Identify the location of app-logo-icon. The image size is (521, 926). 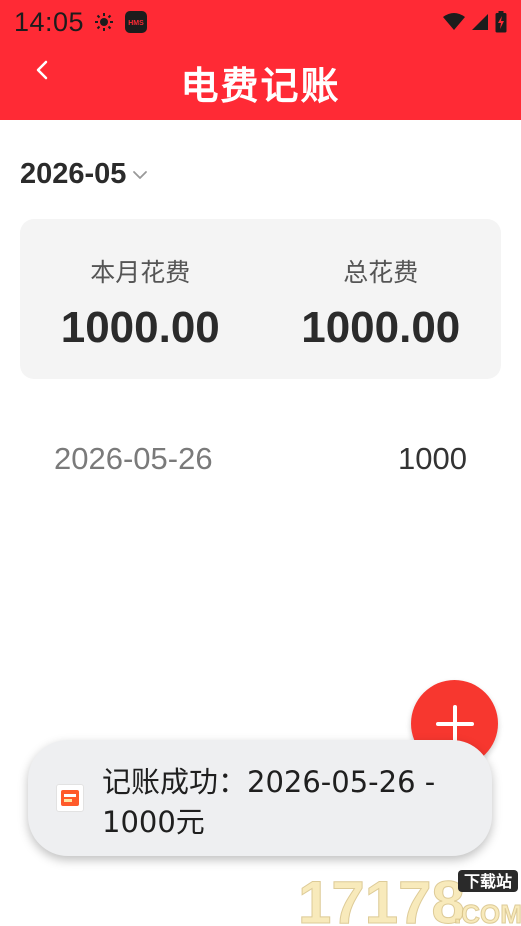
(70, 798).